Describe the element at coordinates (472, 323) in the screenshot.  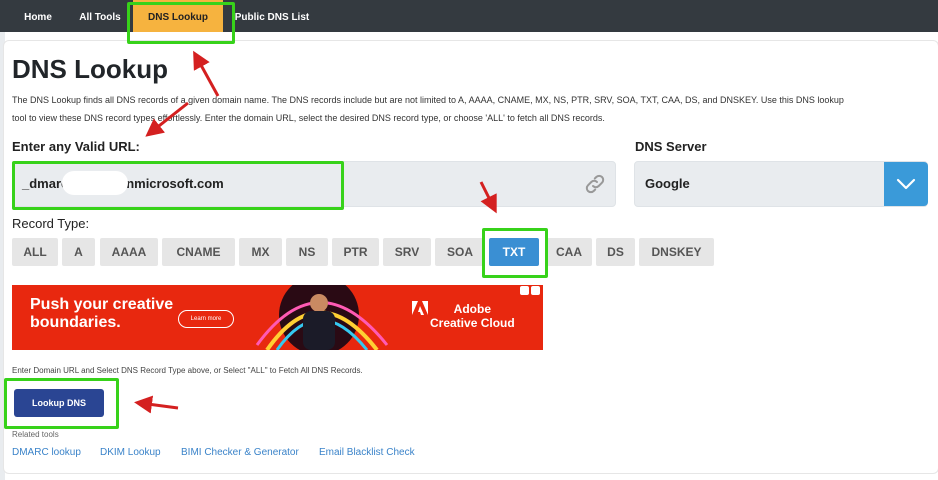
I see `ad-brand-line-2: Creative Cloud` at that location.